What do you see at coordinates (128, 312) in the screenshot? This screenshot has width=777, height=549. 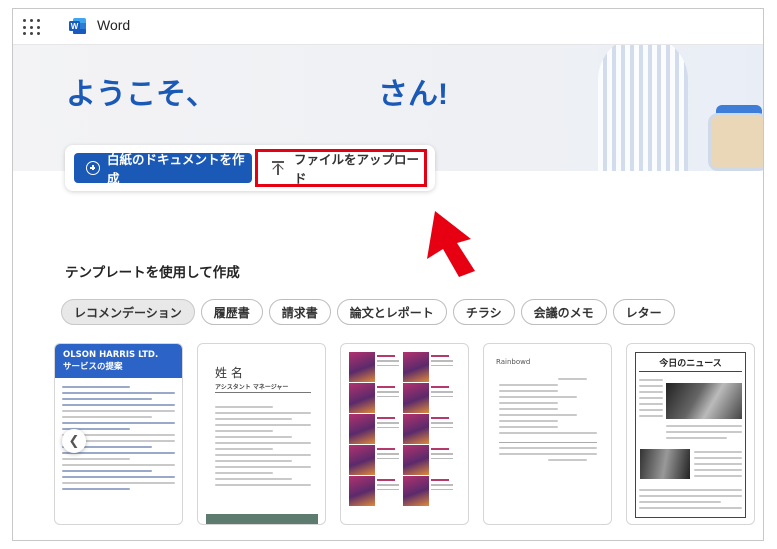 I see `filter-chip-recommendation: レコメンデーション` at bounding box center [128, 312].